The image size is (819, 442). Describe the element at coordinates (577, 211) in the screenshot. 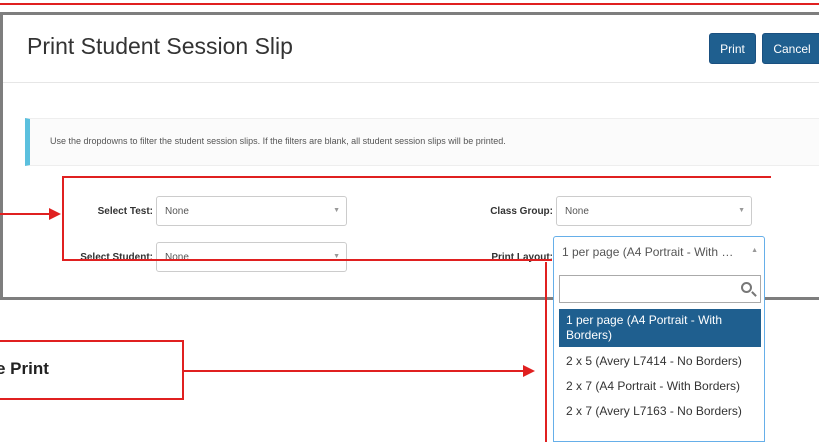

I see `class-group-value: None` at that location.